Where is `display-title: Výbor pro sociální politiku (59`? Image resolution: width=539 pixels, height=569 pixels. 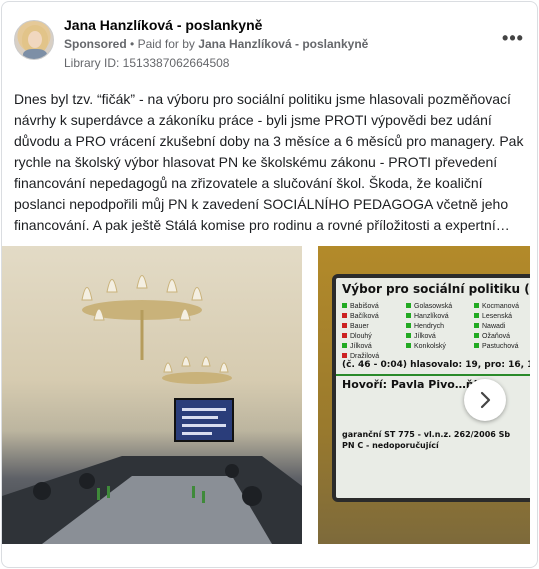 display-title: Výbor pro sociální politiku (59 is located at coordinates (436, 289).